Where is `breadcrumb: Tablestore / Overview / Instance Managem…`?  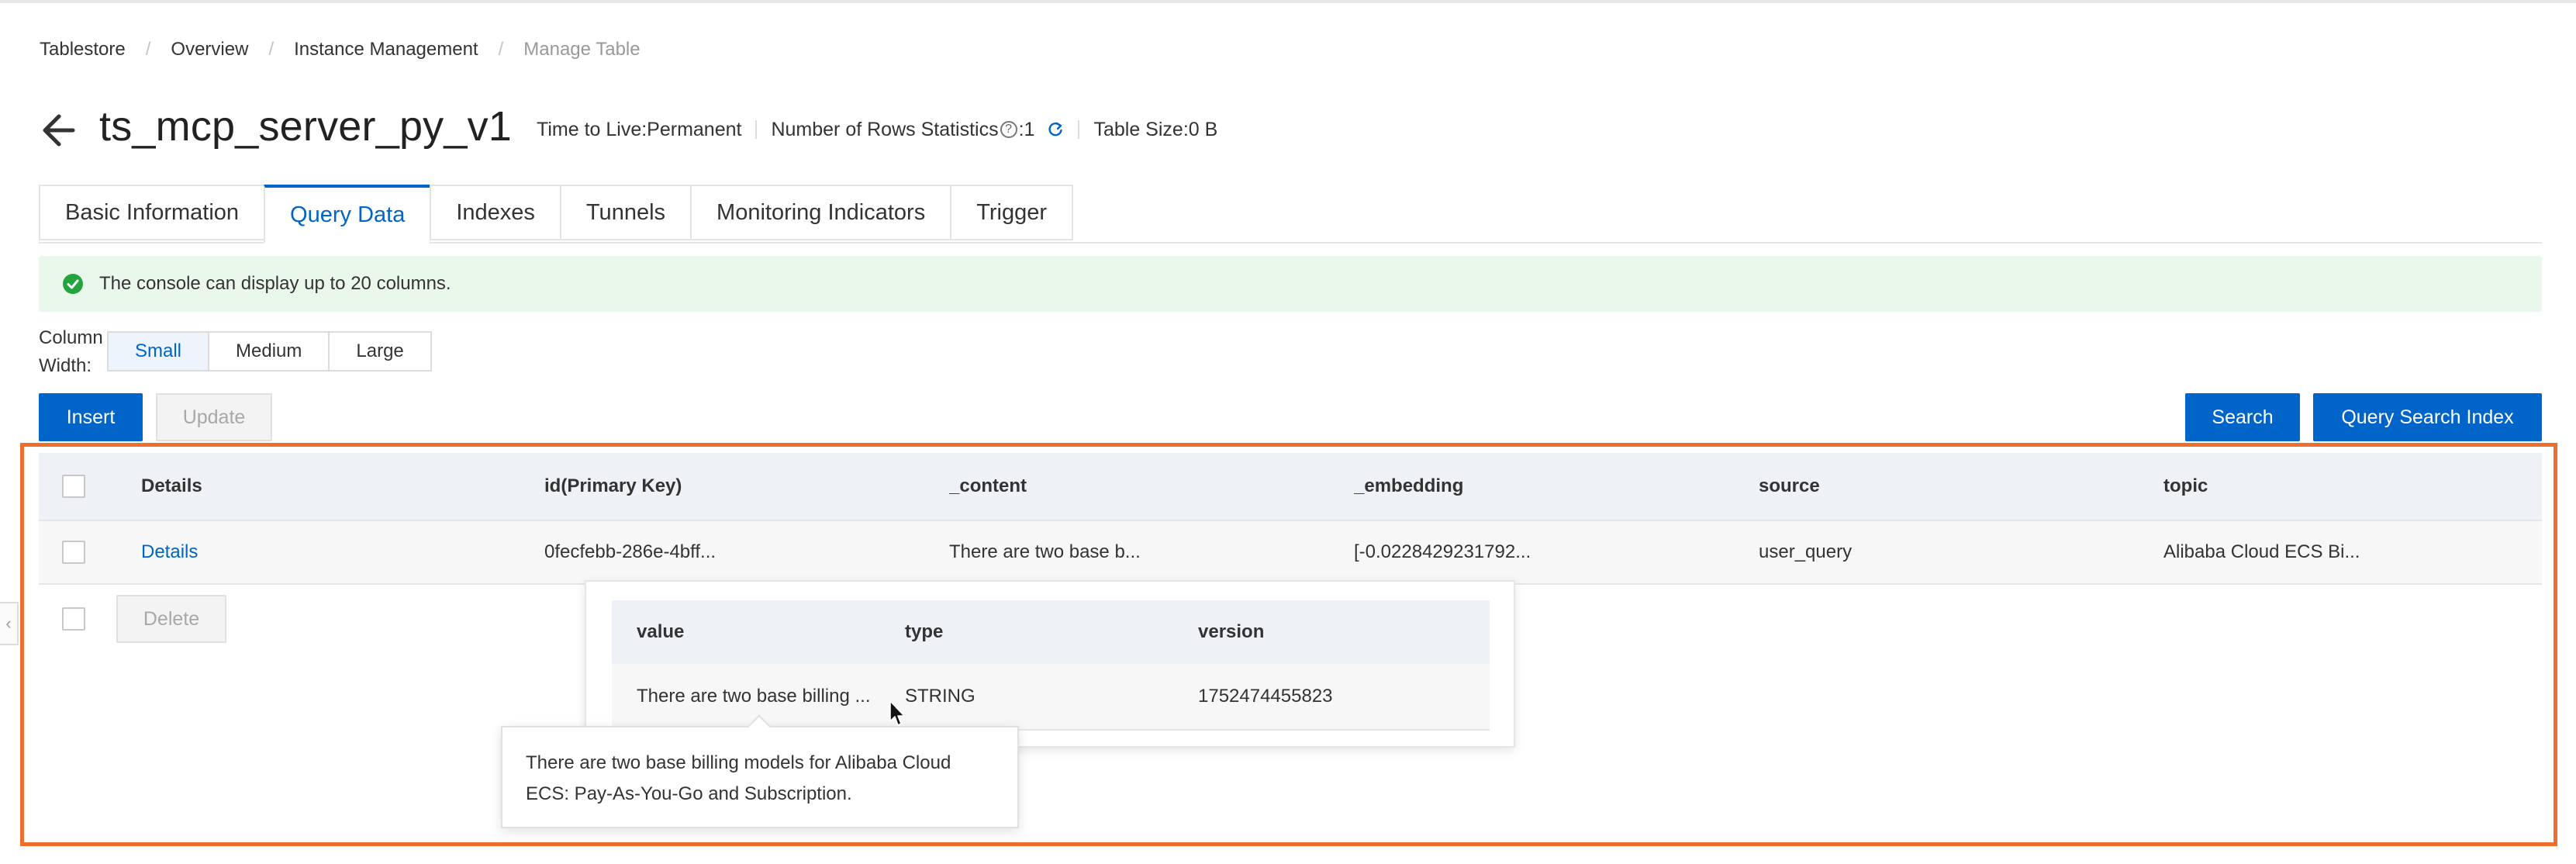 breadcrumb: Tablestore / Overview / Instance Managem… is located at coordinates (340, 49).